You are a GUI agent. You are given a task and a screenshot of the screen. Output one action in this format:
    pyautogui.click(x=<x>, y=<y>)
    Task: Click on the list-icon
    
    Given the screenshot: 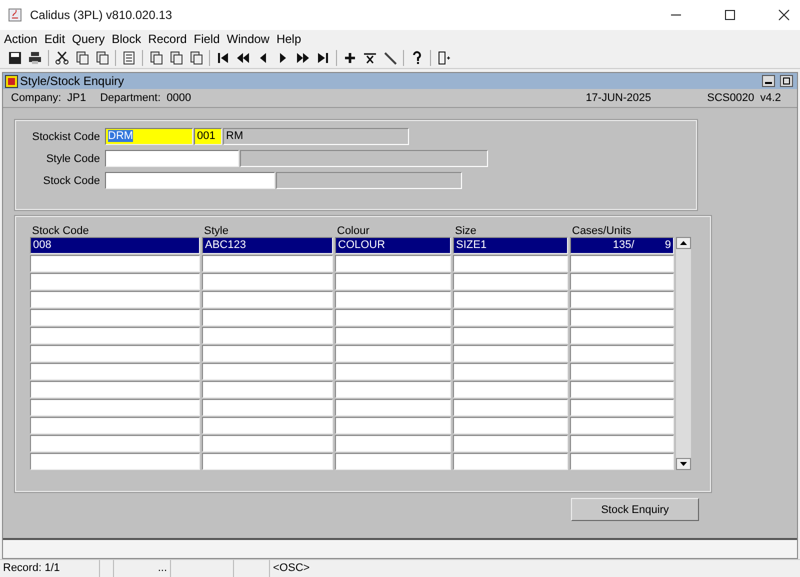 What is the action you would take?
    pyautogui.click(x=129, y=58)
    